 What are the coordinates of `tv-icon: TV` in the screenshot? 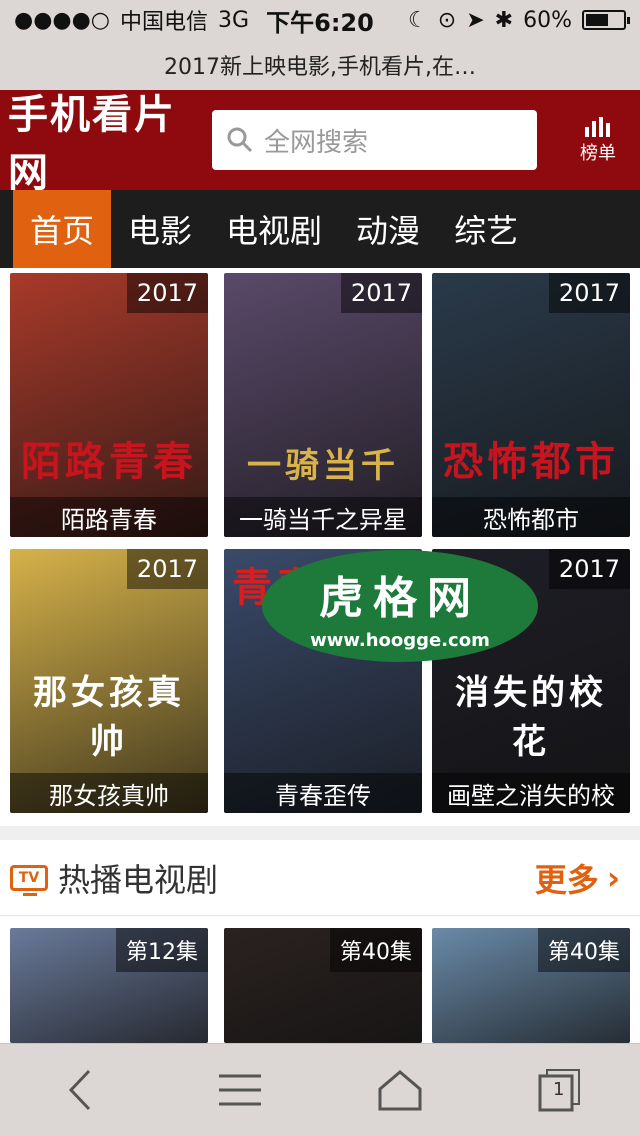 It's located at (29, 880).